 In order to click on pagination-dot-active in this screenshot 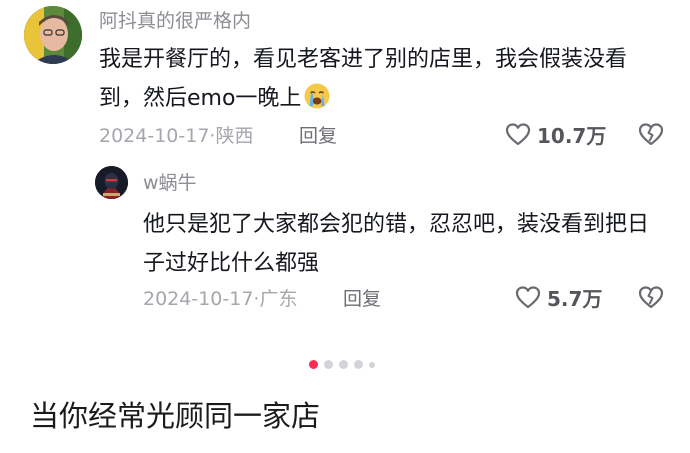, I will do `click(313, 364)`.